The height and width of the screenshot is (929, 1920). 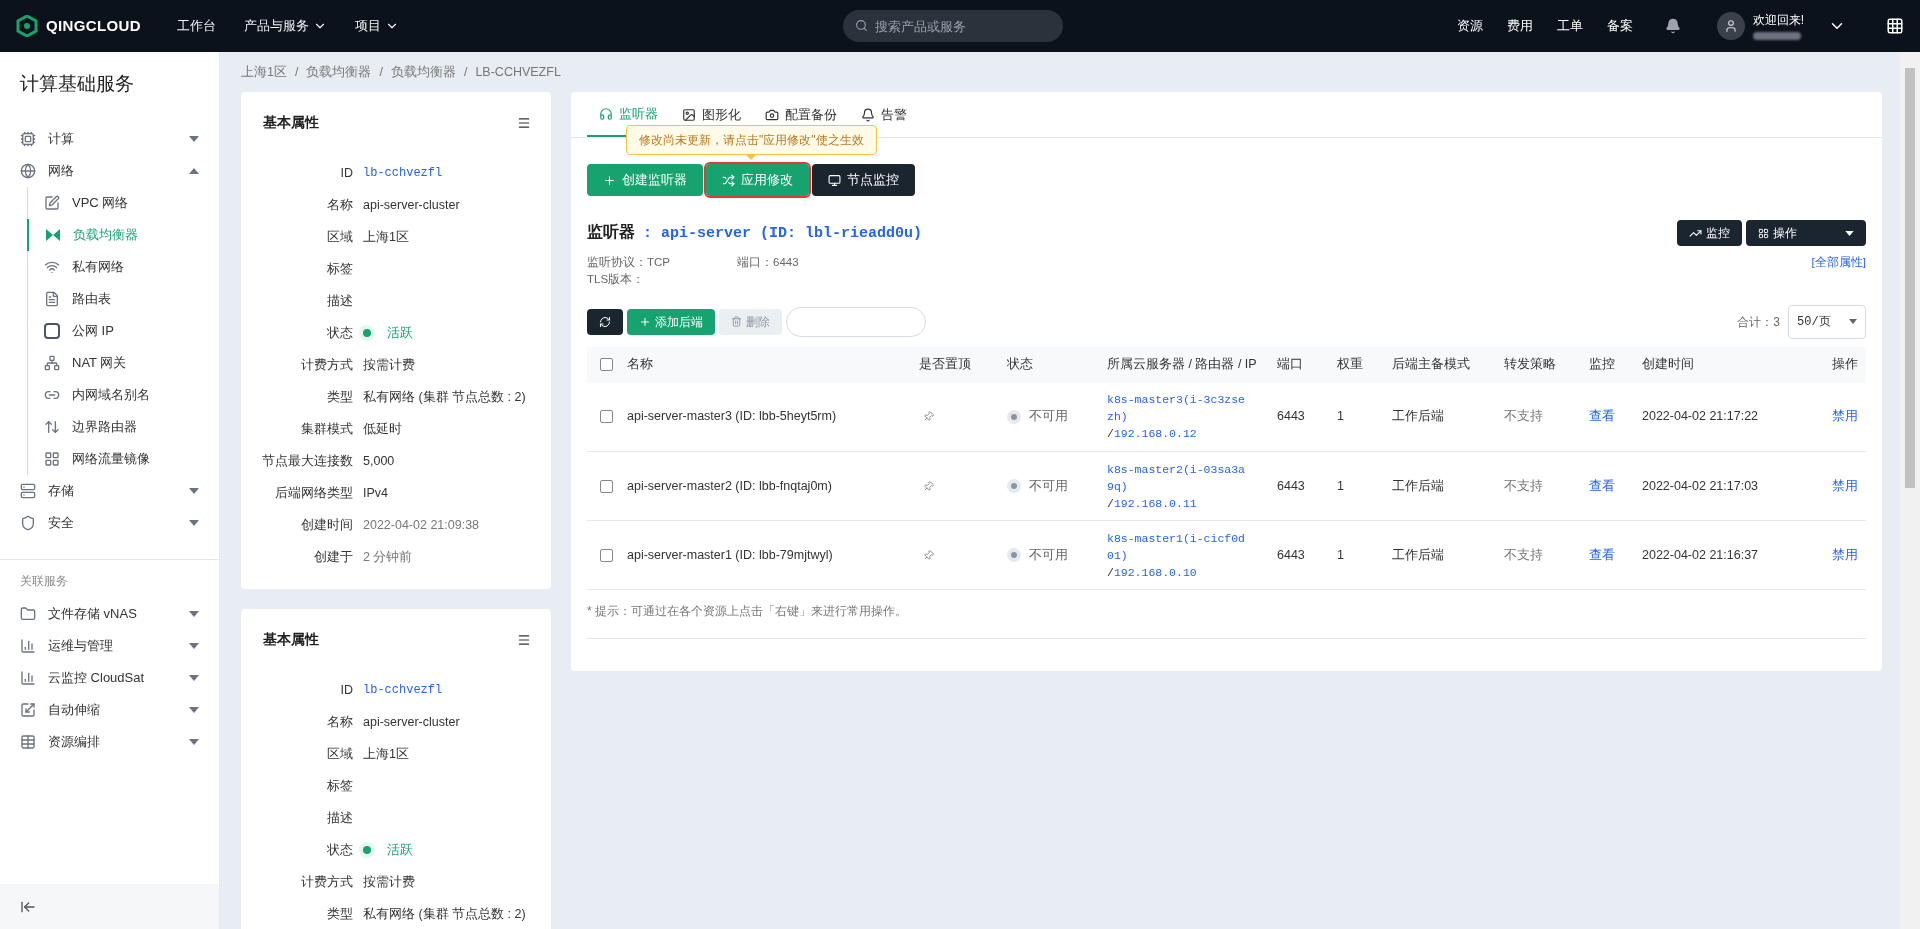 I want to click on header-link: 资源, so click(x=1469, y=26).